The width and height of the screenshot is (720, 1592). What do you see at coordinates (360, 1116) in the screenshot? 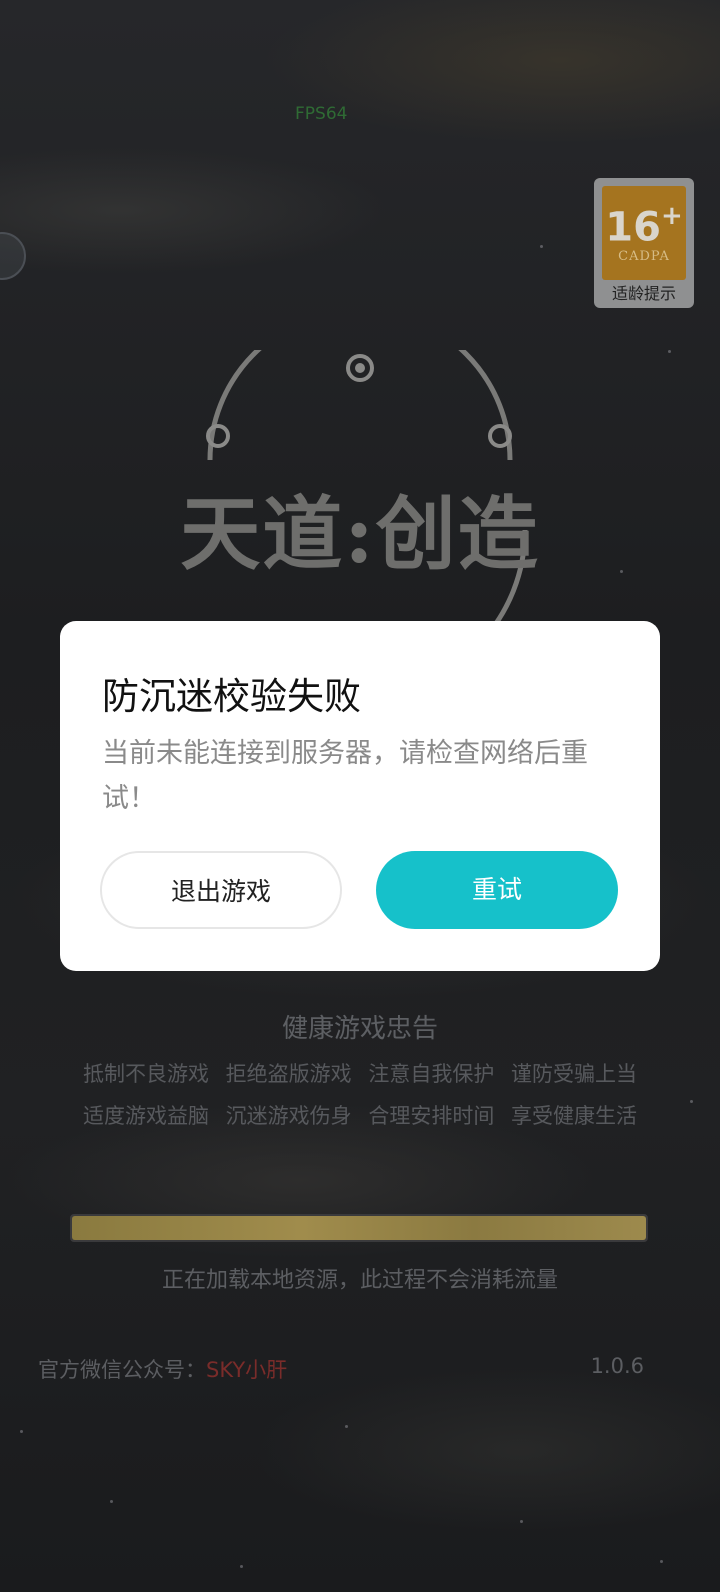
I see `health-advice-line: 适度游戏益脑 沉迷游戏伤身 合理安排时间 享受健康生活` at bounding box center [360, 1116].